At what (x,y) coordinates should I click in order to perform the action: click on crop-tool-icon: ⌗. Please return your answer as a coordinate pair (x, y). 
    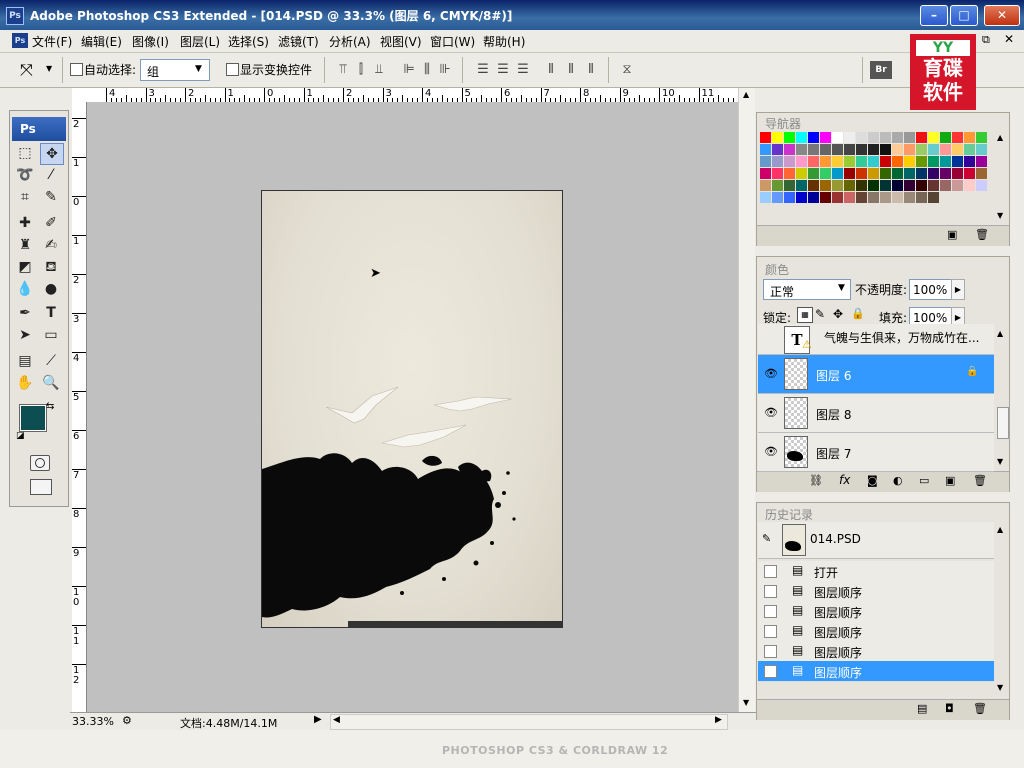
    Looking at the image, I should click on (25, 197).